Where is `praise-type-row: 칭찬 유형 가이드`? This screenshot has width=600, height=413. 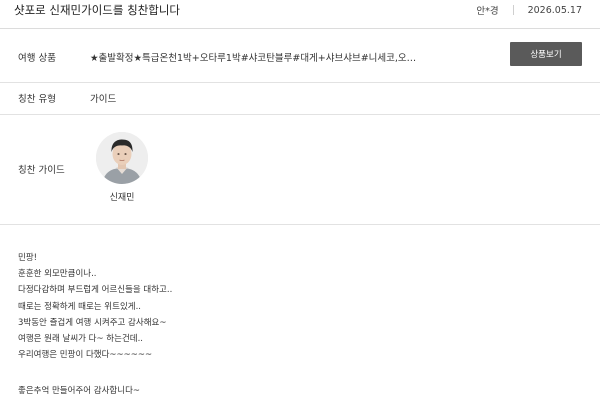
praise-type-row: 칭찬 유형 가이드 is located at coordinates (300, 98).